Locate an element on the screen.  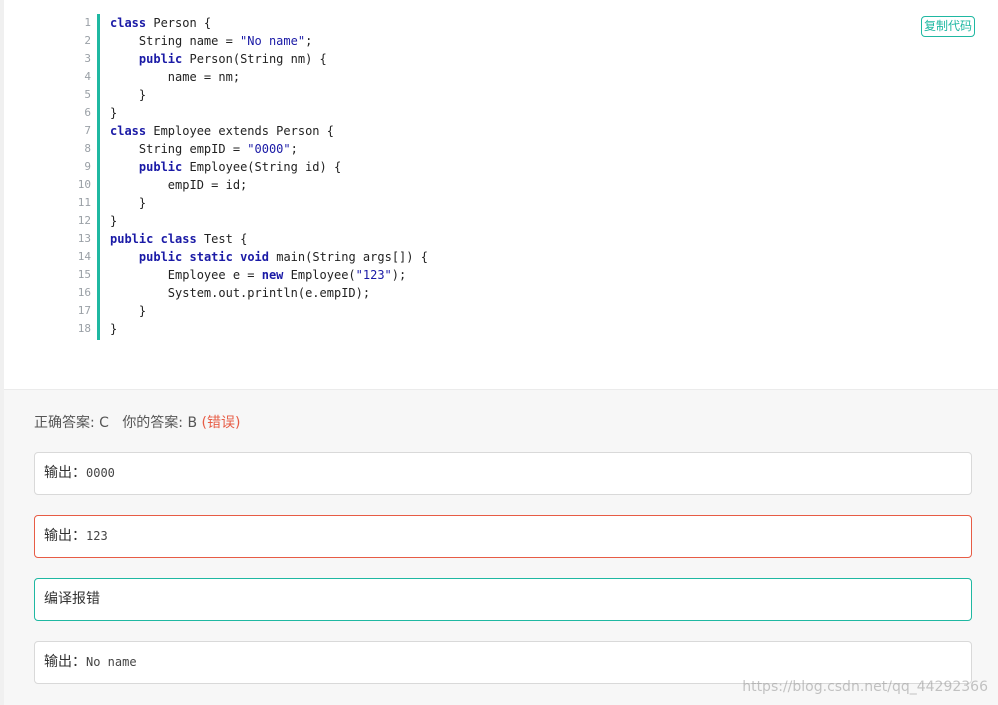
code-line: 4 name = nm; is located at coordinates (245, 77).